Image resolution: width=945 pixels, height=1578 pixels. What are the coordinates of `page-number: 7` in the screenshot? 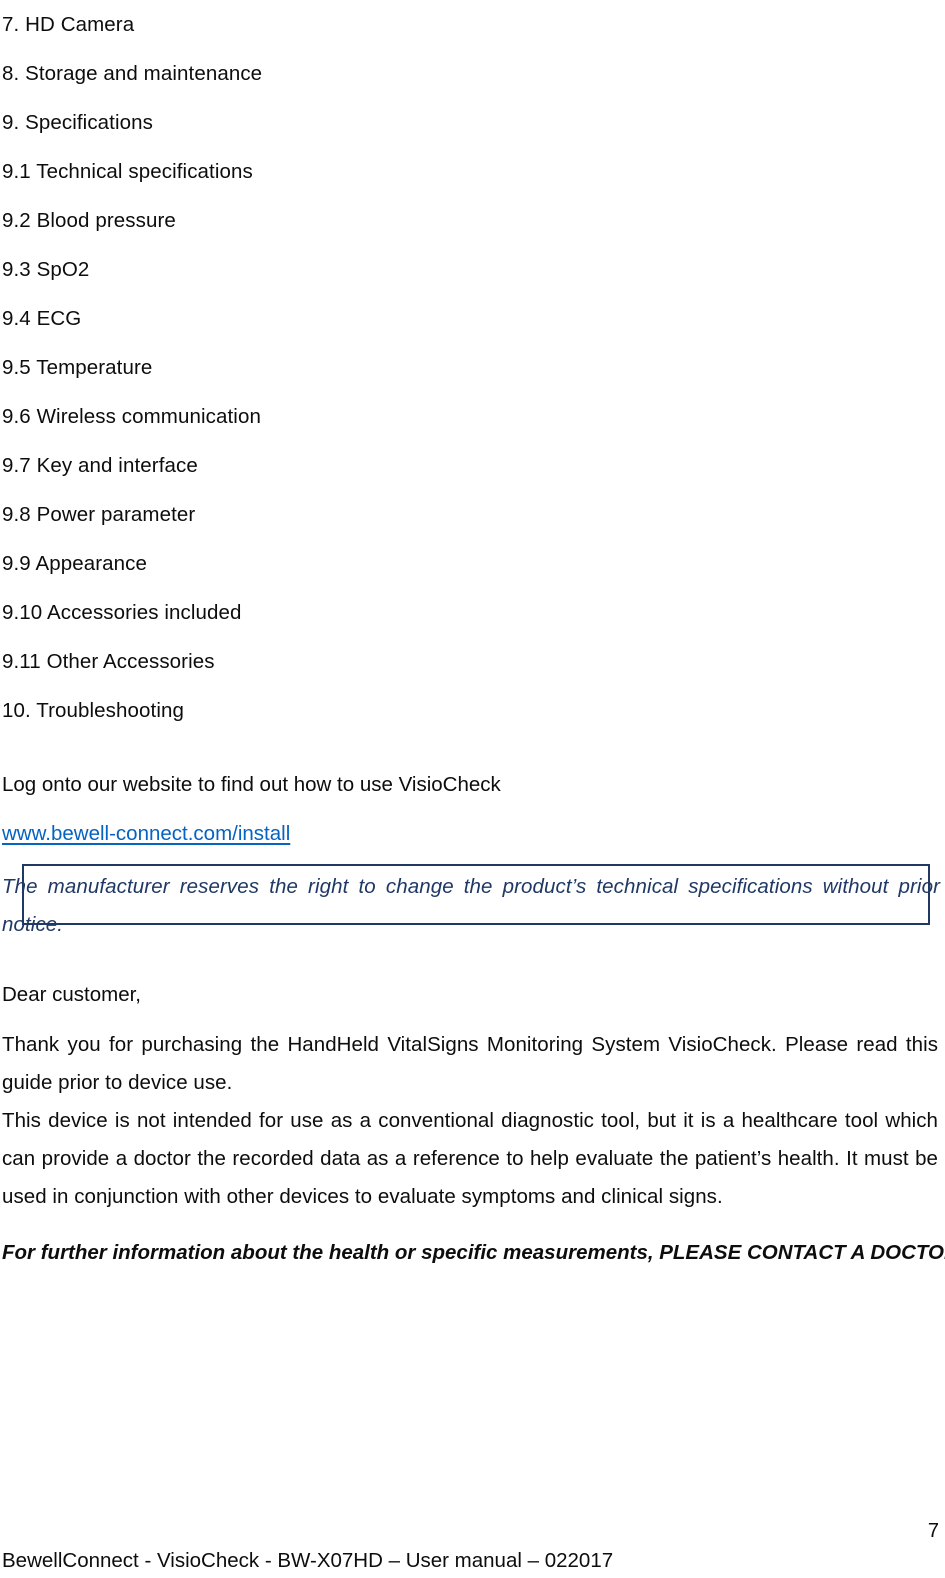 It's located at (933, 1531).